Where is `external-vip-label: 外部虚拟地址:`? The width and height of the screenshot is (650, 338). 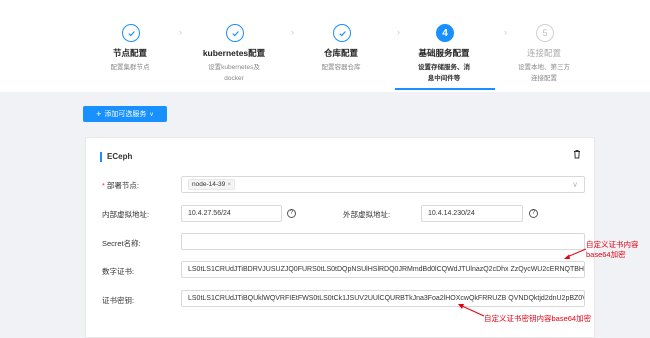 external-vip-label: 外部虚拟地址: is located at coordinates (367, 214).